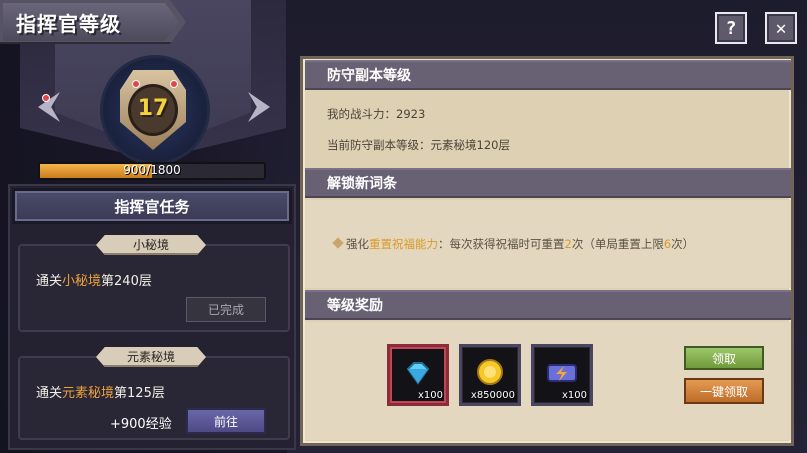 This screenshot has height=453, width=807. I want to click on task-panel-title: 指挥官任务, so click(152, 206).